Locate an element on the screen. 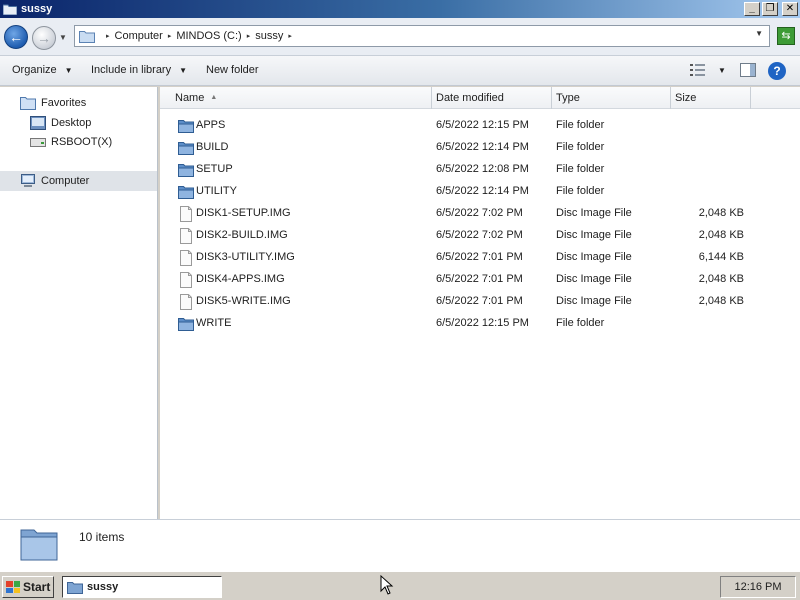 The width and height of the screenshot is (800, 600). taskbar: Start sussy 12:16 PM is located at coordinates (400, 585).